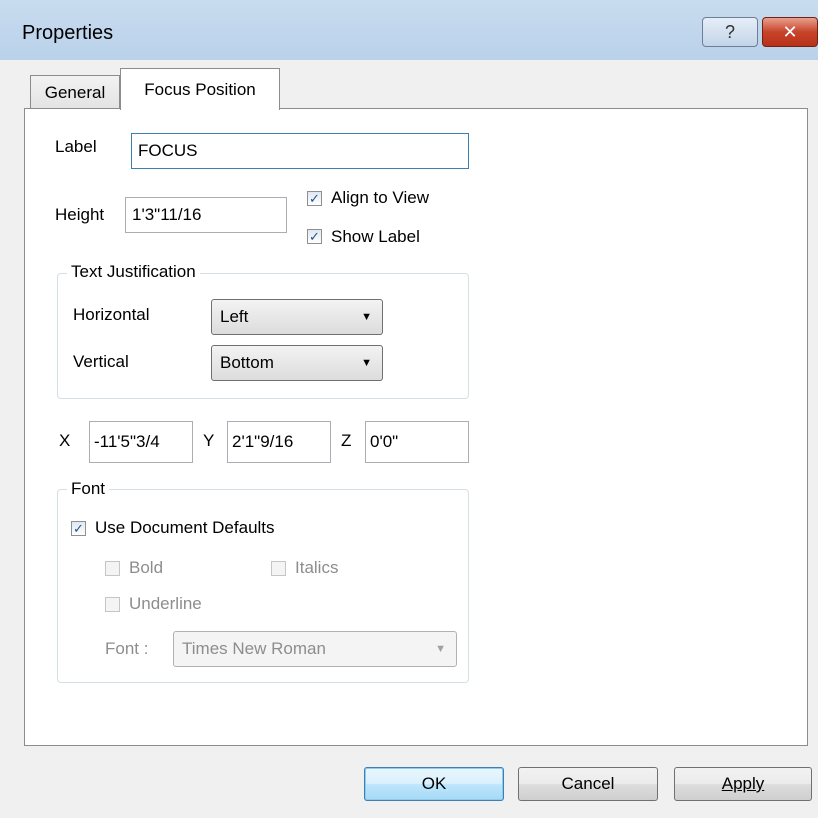 The image size is (818, 818). I want to click on font-select: Times New Roman ▼, so click(315, 649).